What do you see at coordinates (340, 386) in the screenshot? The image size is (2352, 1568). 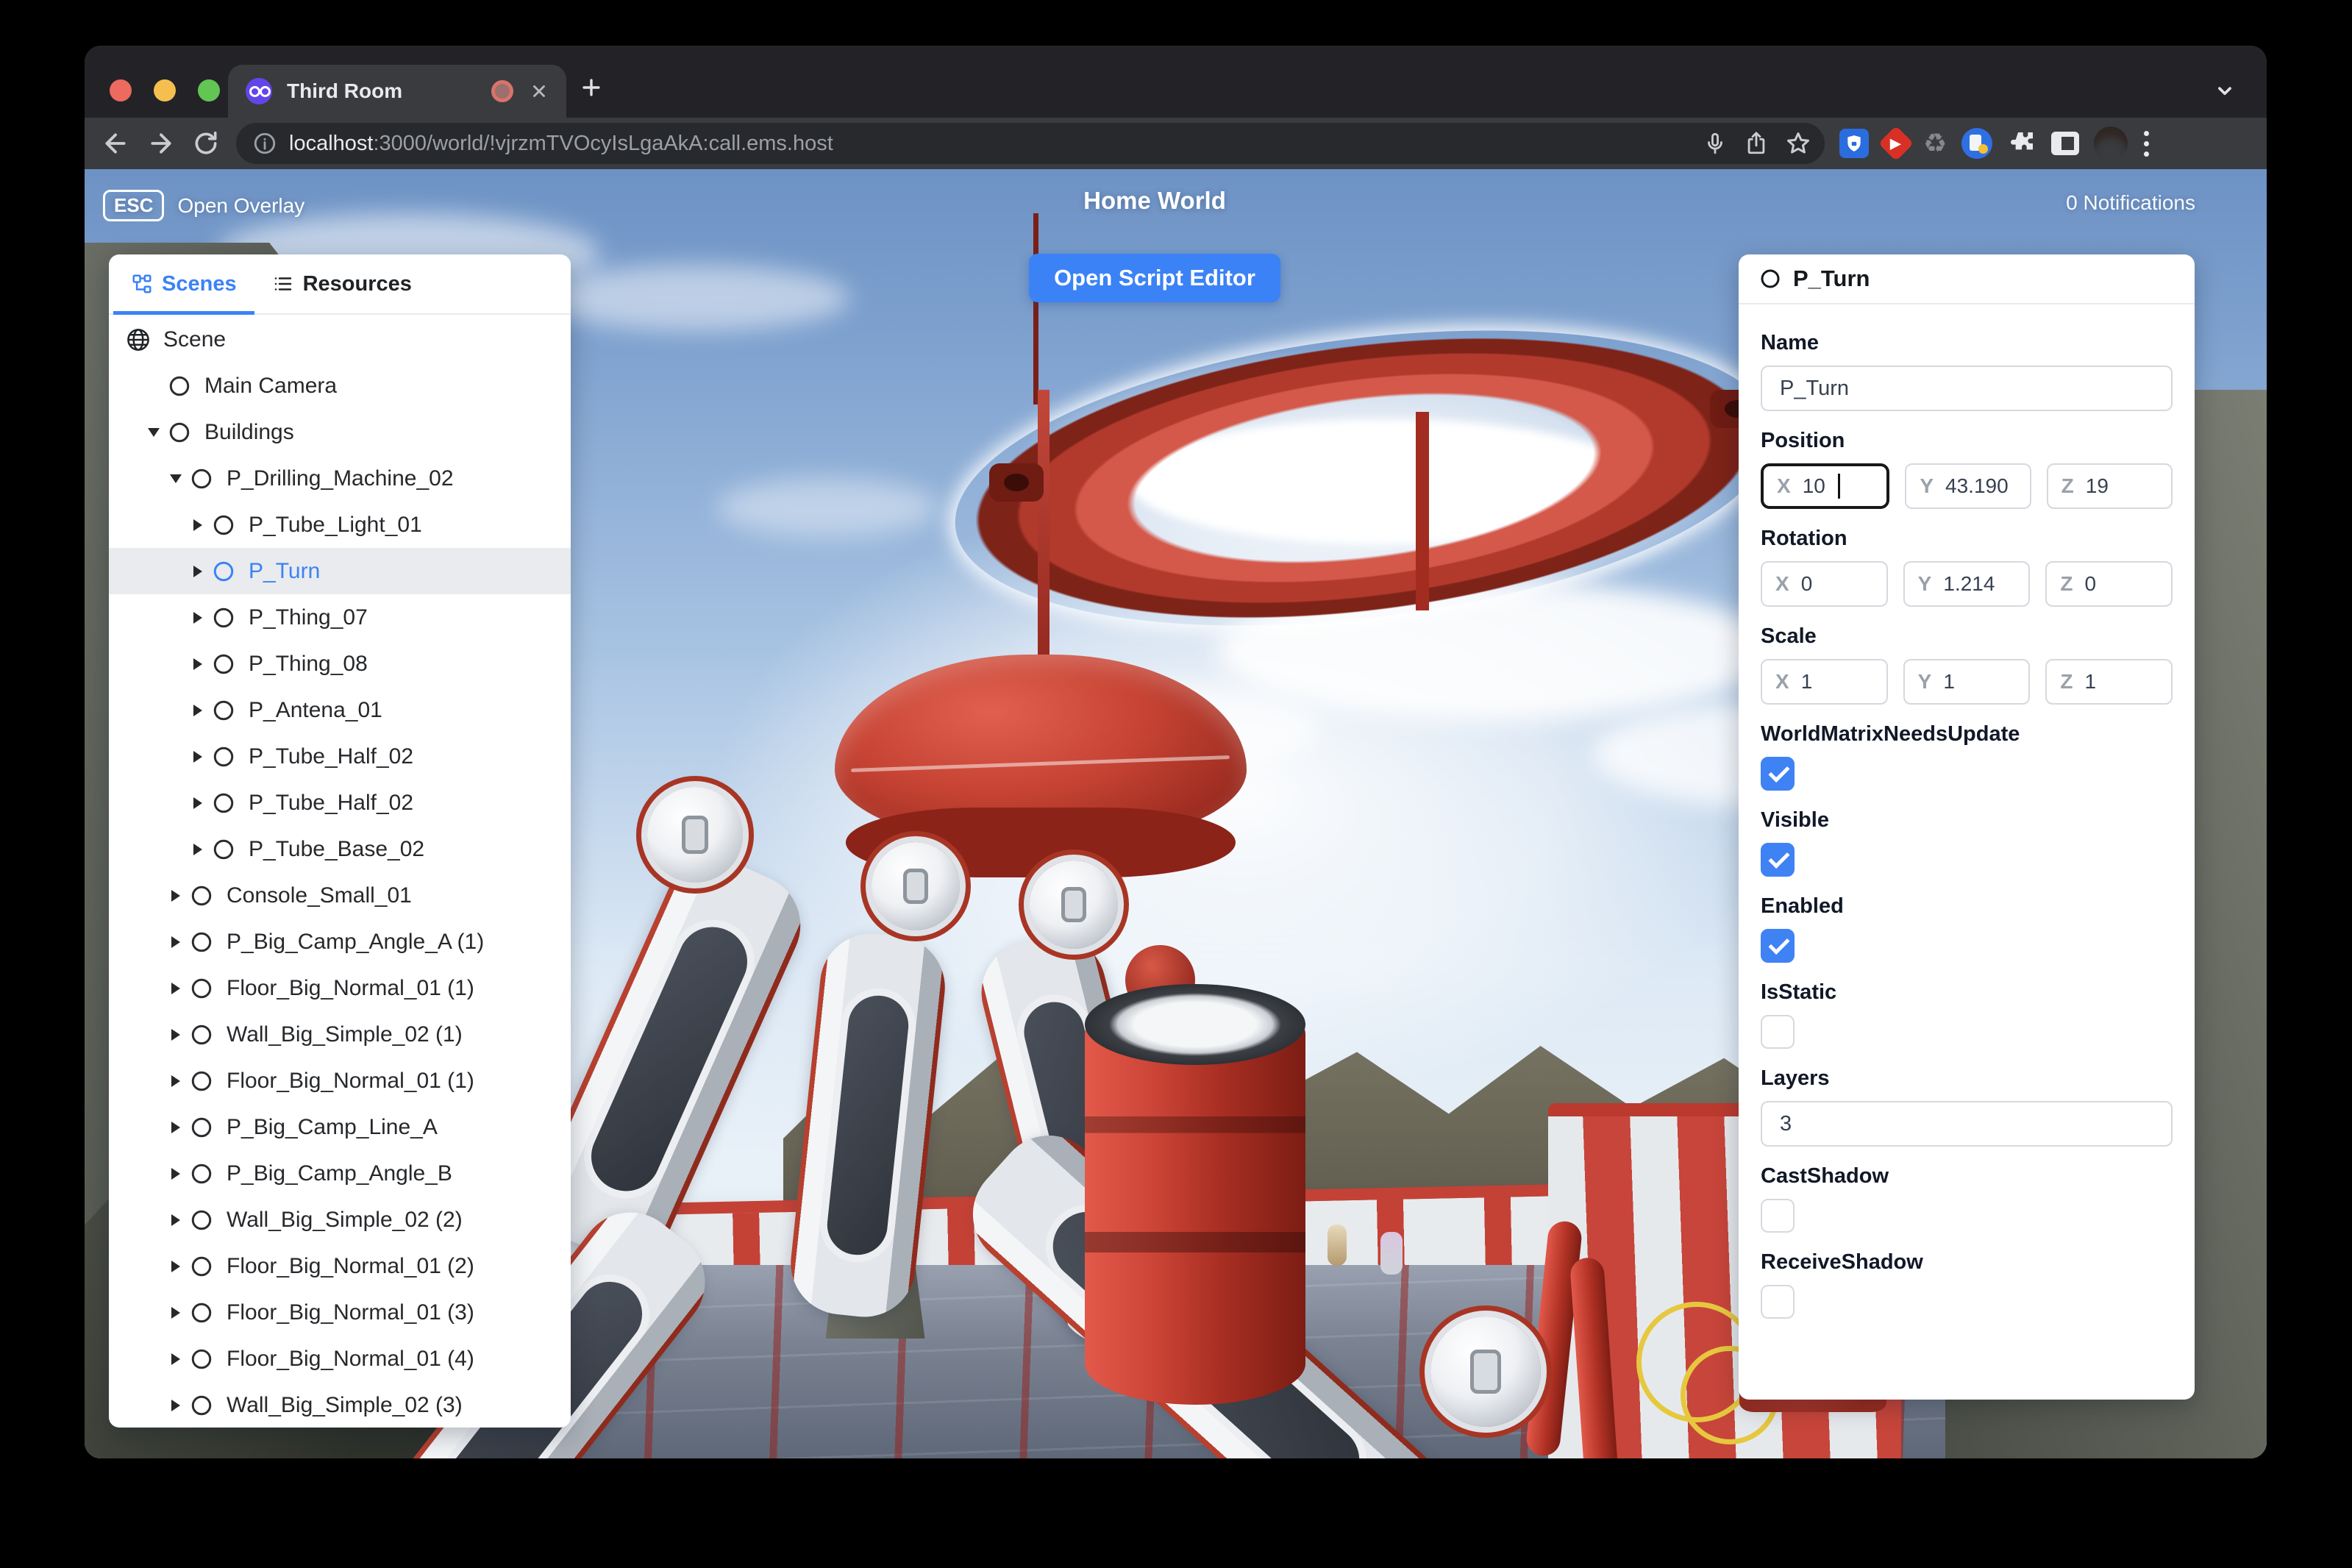 I see `tree-item-main-camera: Main Camera` at bounding box center [340, 386].